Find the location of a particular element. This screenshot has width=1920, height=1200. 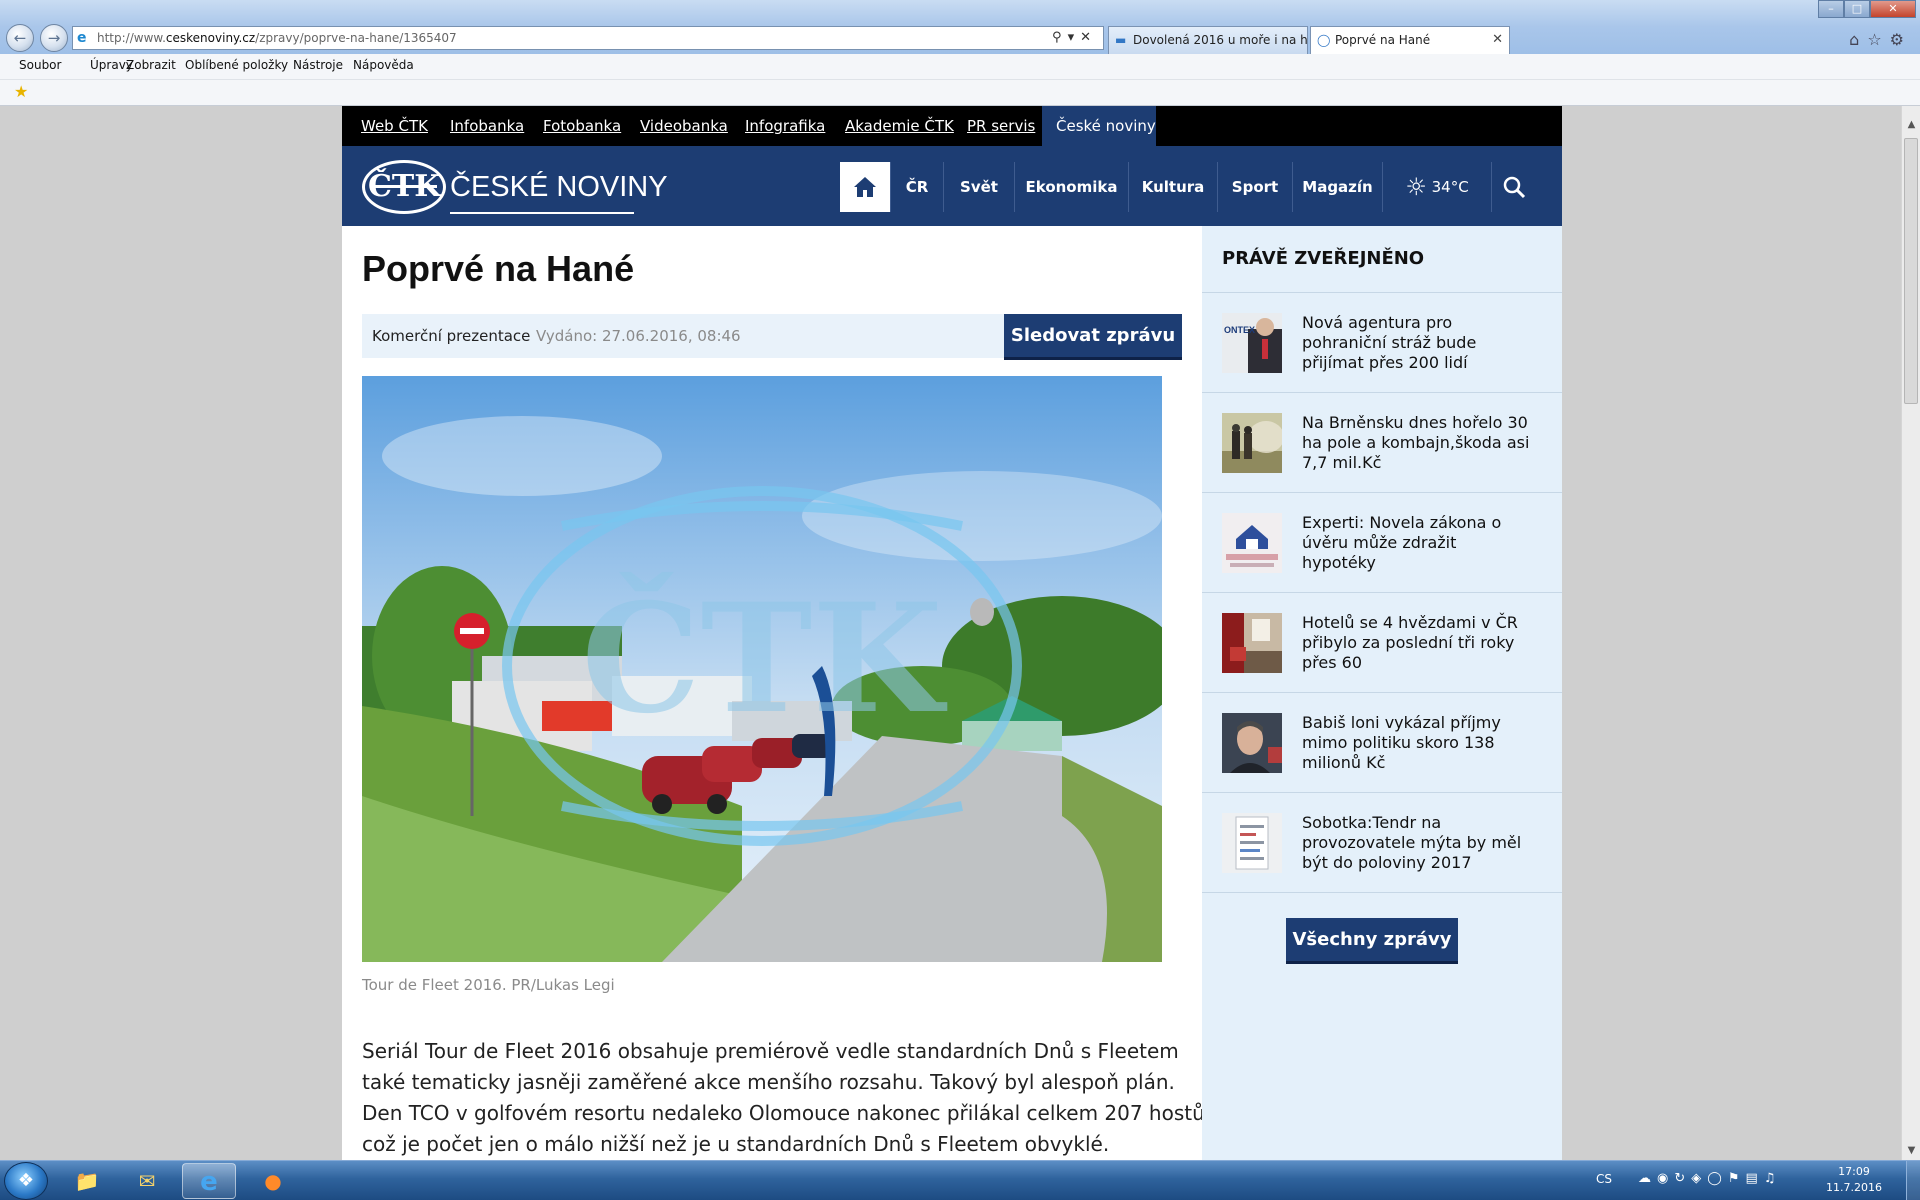

window-controls: – □ ✕ is located at coordinates (1867, 9).